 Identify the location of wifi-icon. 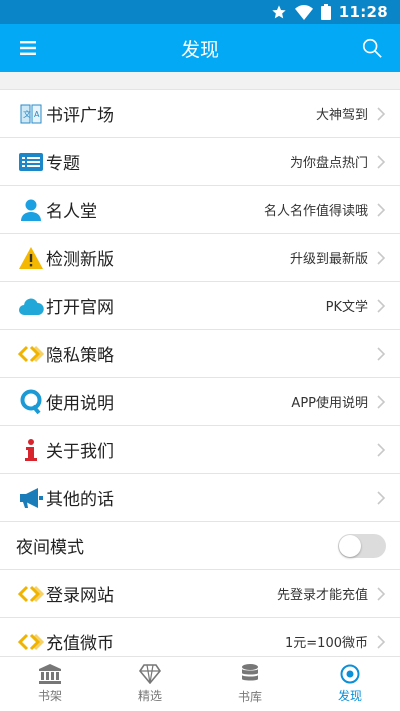
(303, 12).